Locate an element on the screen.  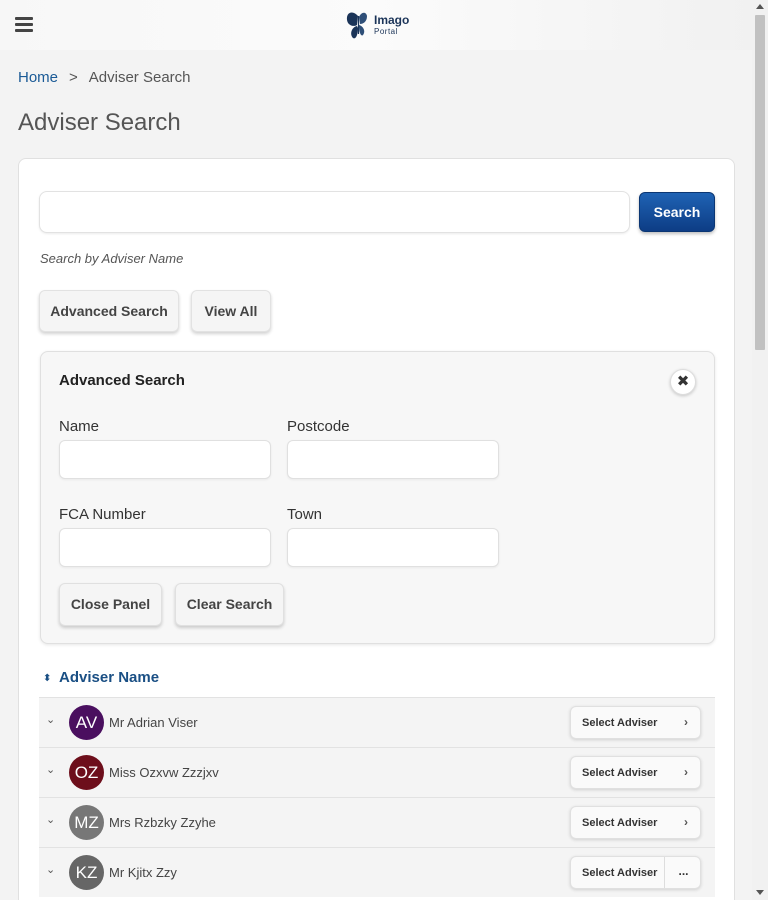
adviser-name: Mrs Rzbzky Zzyhe is located at coordinates (162, 822).